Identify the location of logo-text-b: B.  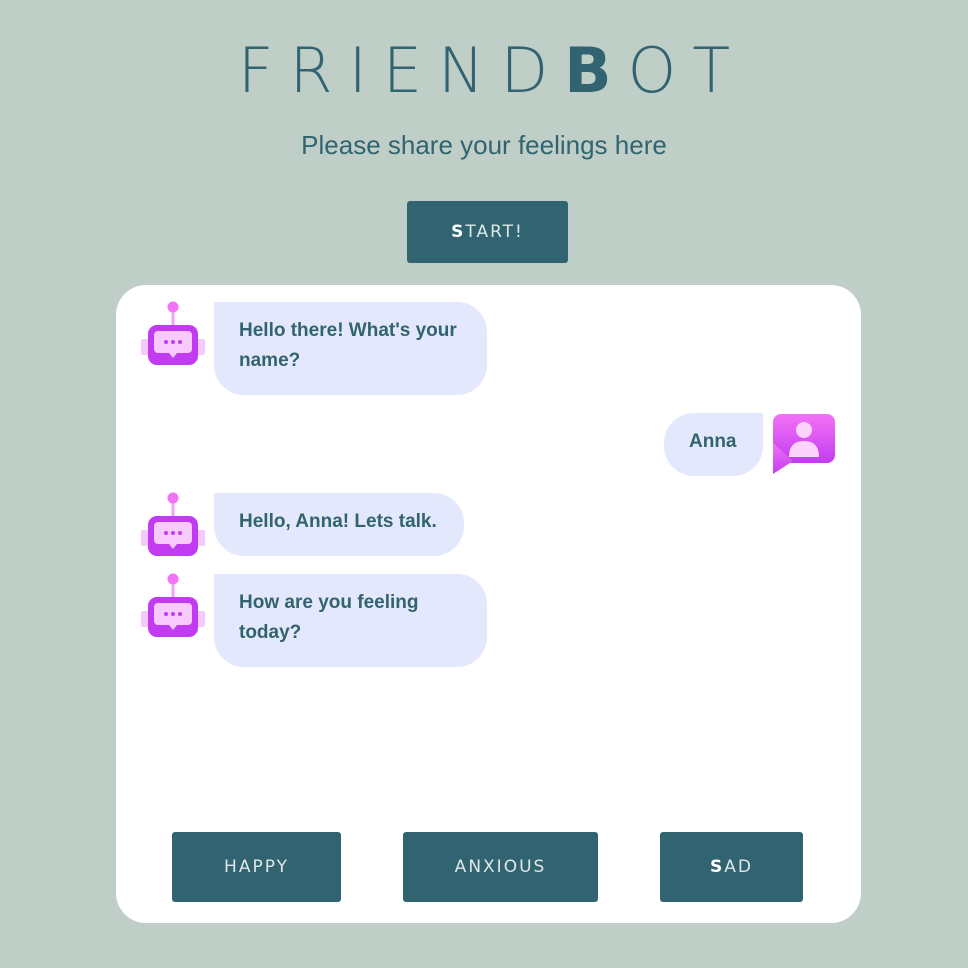
(596, 70).